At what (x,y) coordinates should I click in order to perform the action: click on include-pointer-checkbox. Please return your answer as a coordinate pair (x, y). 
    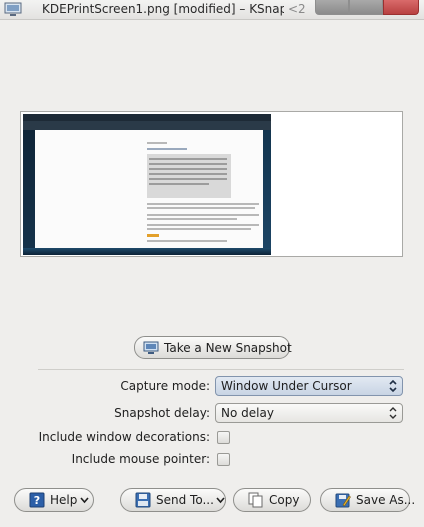
    Looking at the image, I should click on (223, 459).